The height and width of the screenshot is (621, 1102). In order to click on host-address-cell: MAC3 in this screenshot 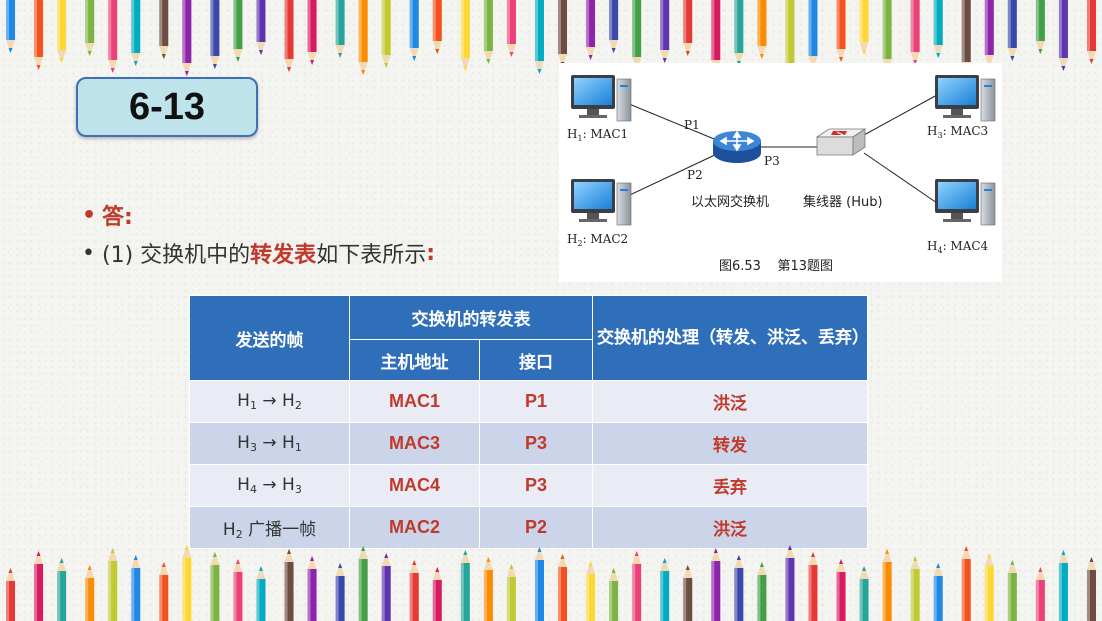, I will do `click(414, 443)`.